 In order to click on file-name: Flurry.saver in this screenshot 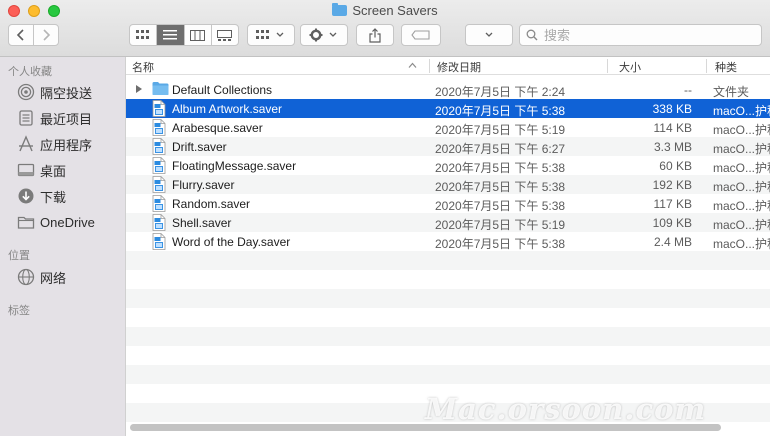, I will do `click(203, 185)`.